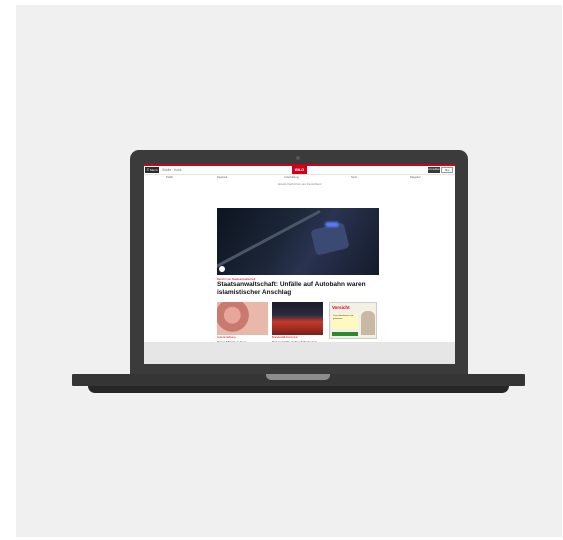  What do you see at coordinates (368, 323) in the screenshot?
I see `ad-person-image` at bounding box center [368, 323].